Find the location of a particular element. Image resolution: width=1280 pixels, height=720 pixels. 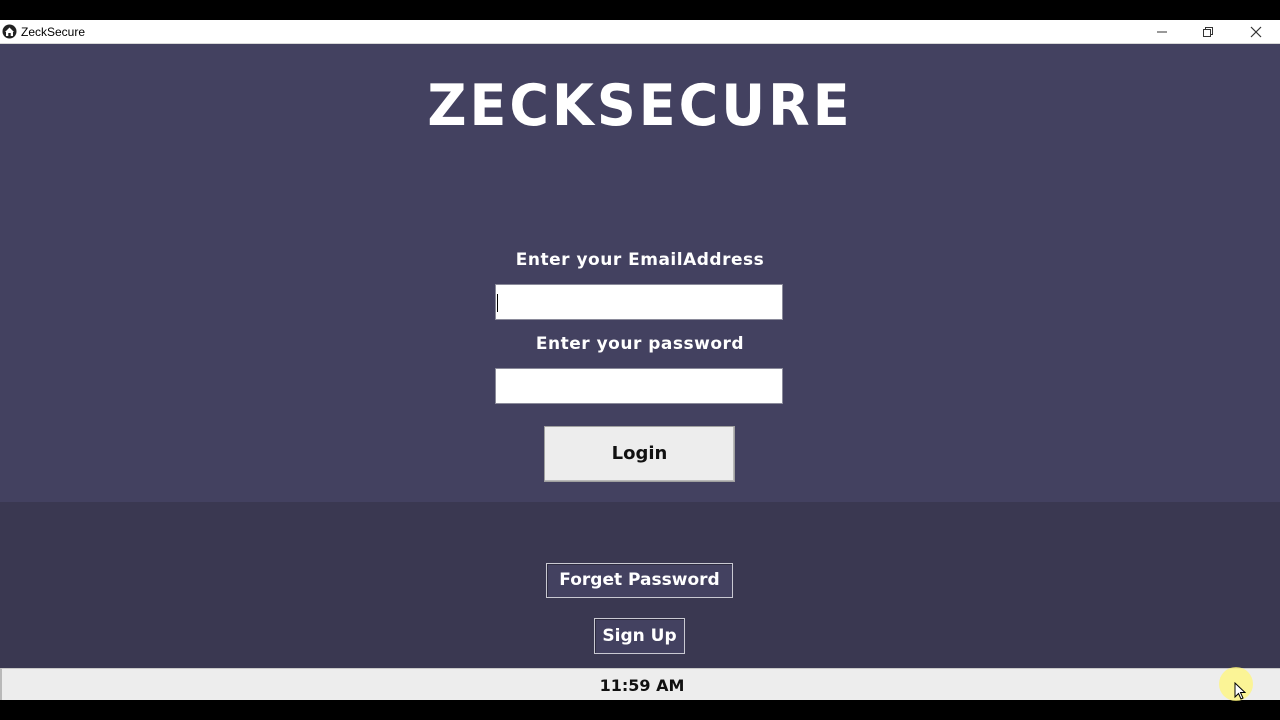

email-field is located at coordinates (639, 302).